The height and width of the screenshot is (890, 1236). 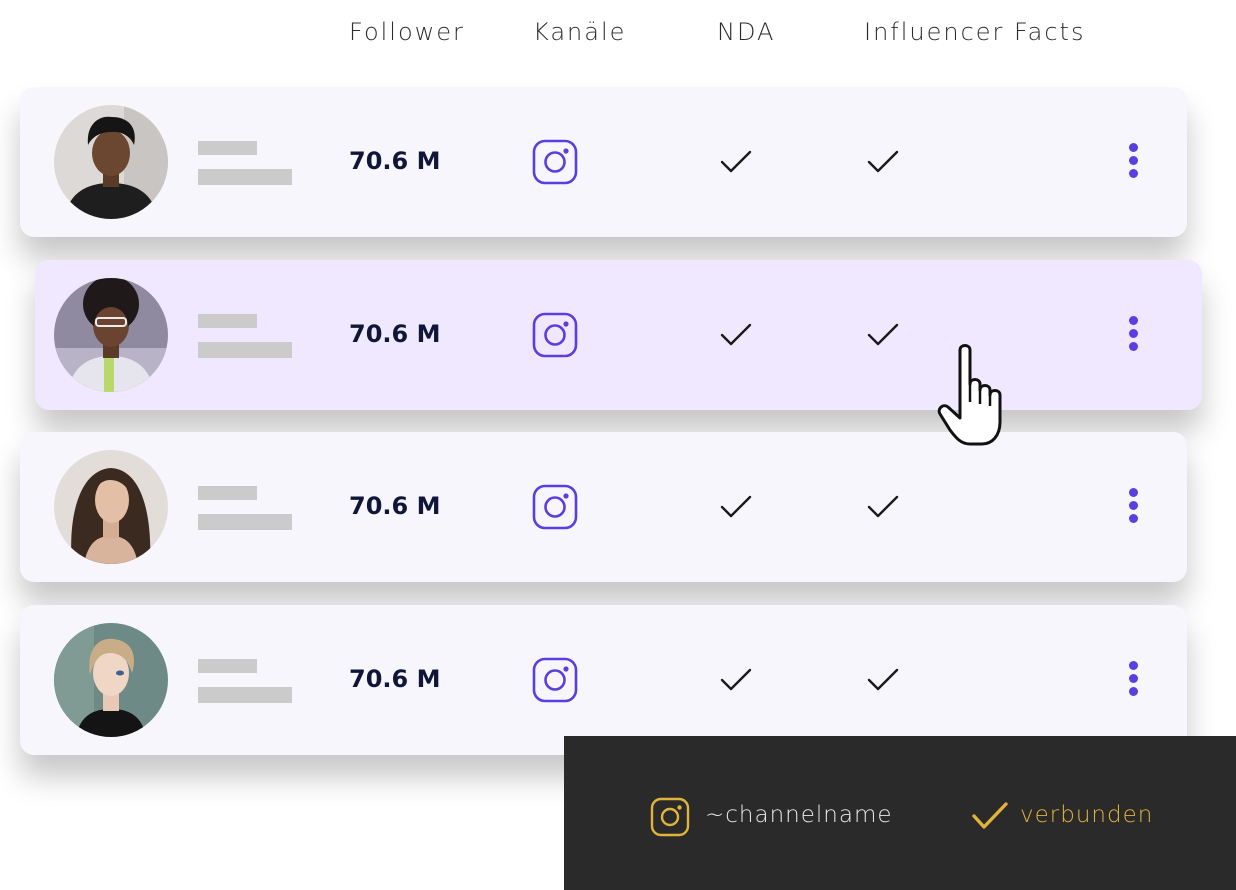 I want to click on column-header-channels: Kanäle, so click(x=580, y=32).